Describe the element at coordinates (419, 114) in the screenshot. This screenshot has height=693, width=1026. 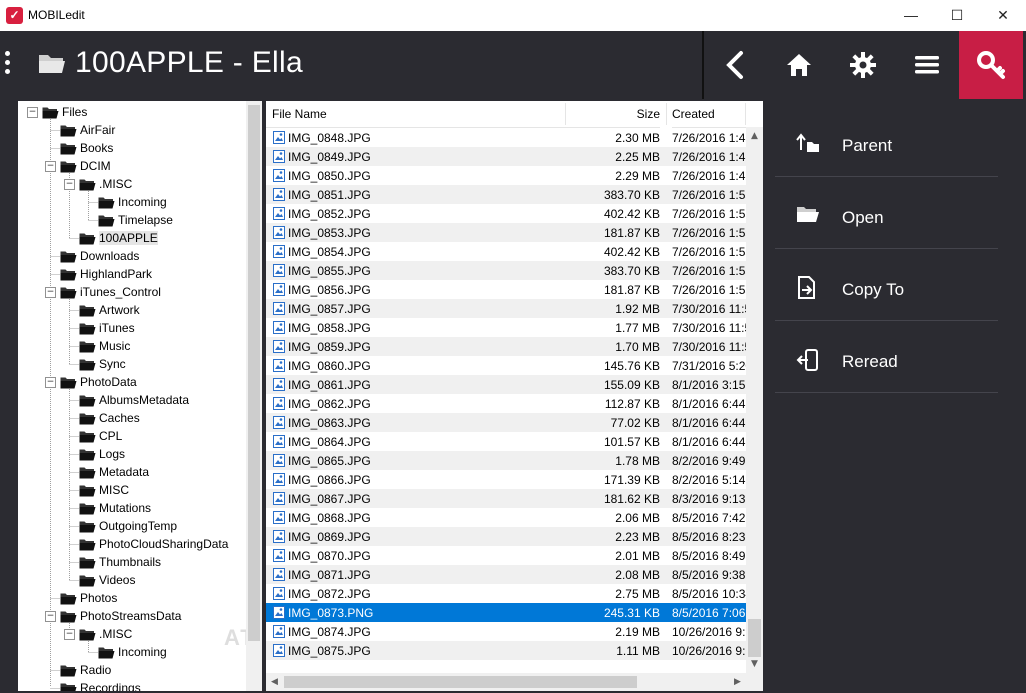
I see `column-header-file-name: File Name` at that location.